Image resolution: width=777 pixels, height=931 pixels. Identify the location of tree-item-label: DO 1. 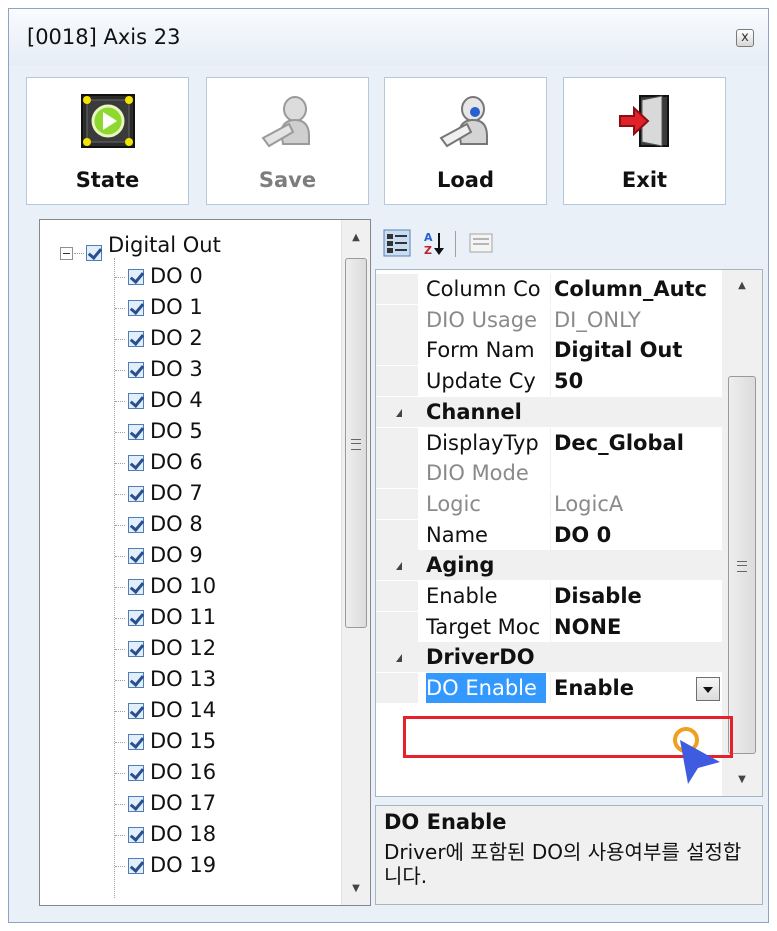
(176, 307).